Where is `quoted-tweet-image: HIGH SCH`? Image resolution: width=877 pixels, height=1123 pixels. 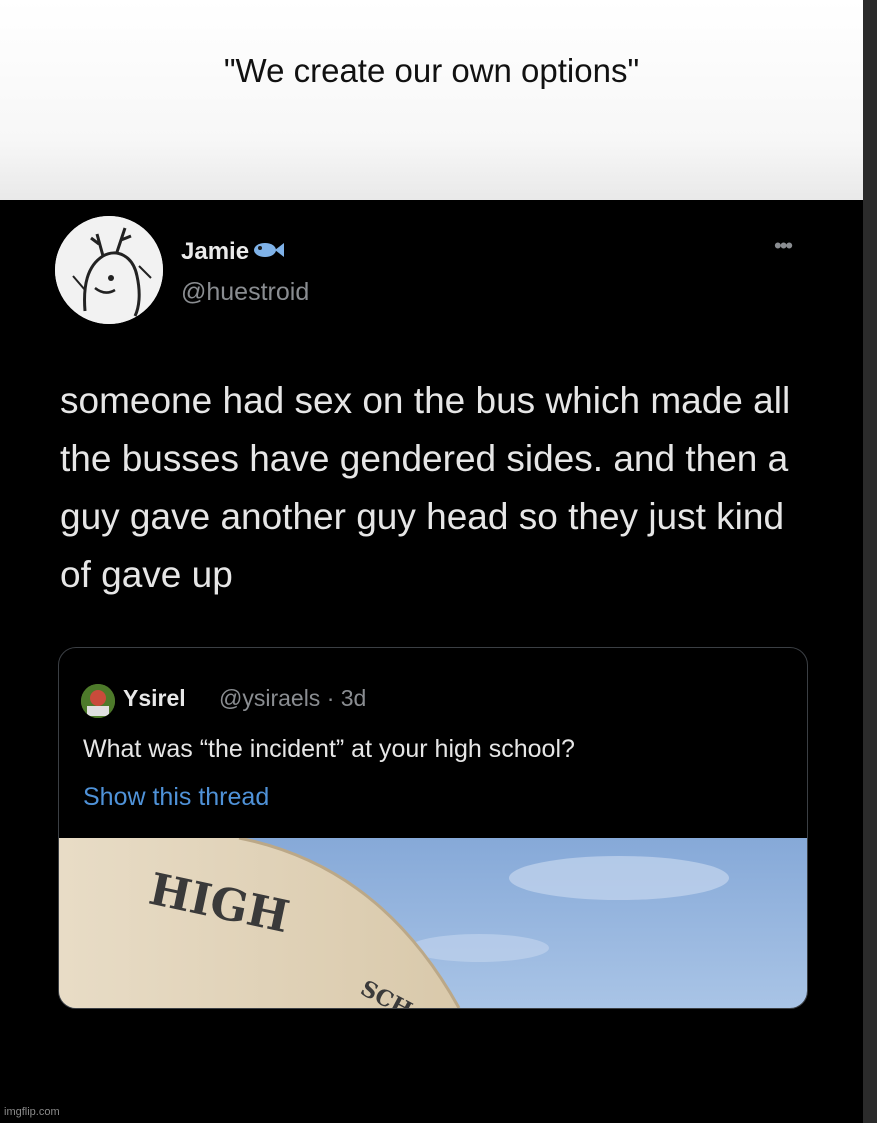 quoted-tweet-image: HIGH SCH is located at coordinates (433, 923).